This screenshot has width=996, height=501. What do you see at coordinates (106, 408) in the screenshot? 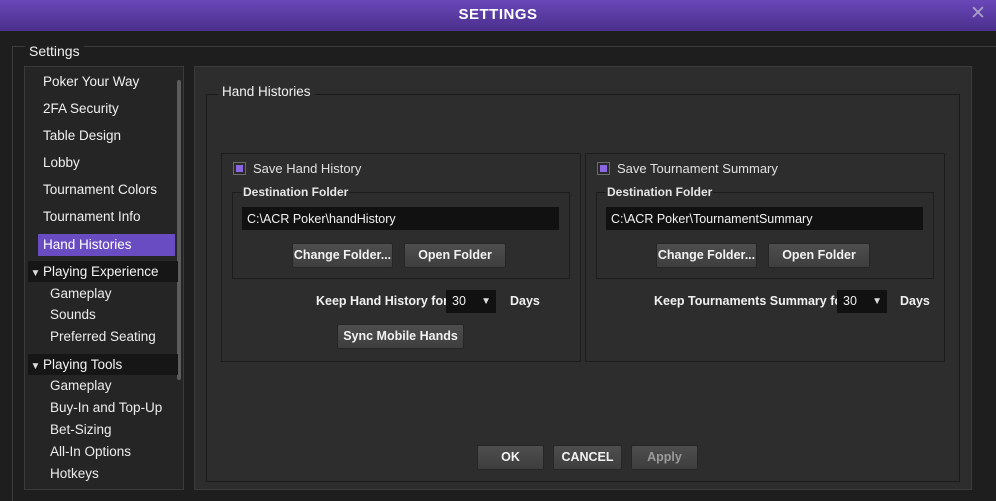
I see `sidebar-subitem-buy-in-top-up: Buy-In and Top-Up` at bounding box center [106, 408].